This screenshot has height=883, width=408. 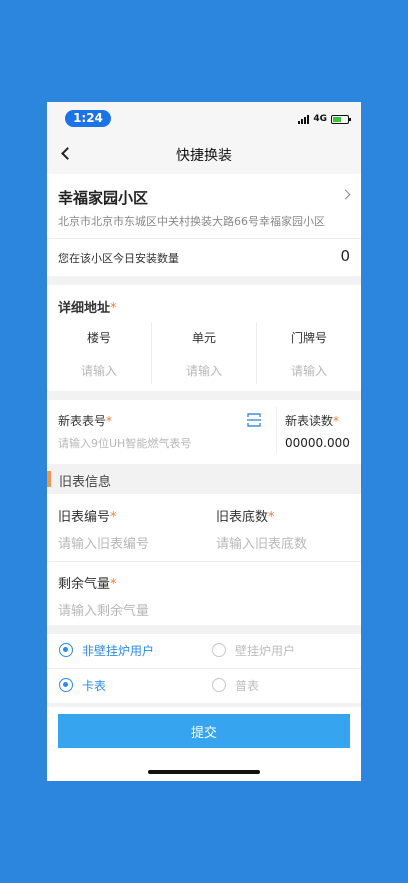 I want to click on building-input: 请输入, so click(x=99, y=370).